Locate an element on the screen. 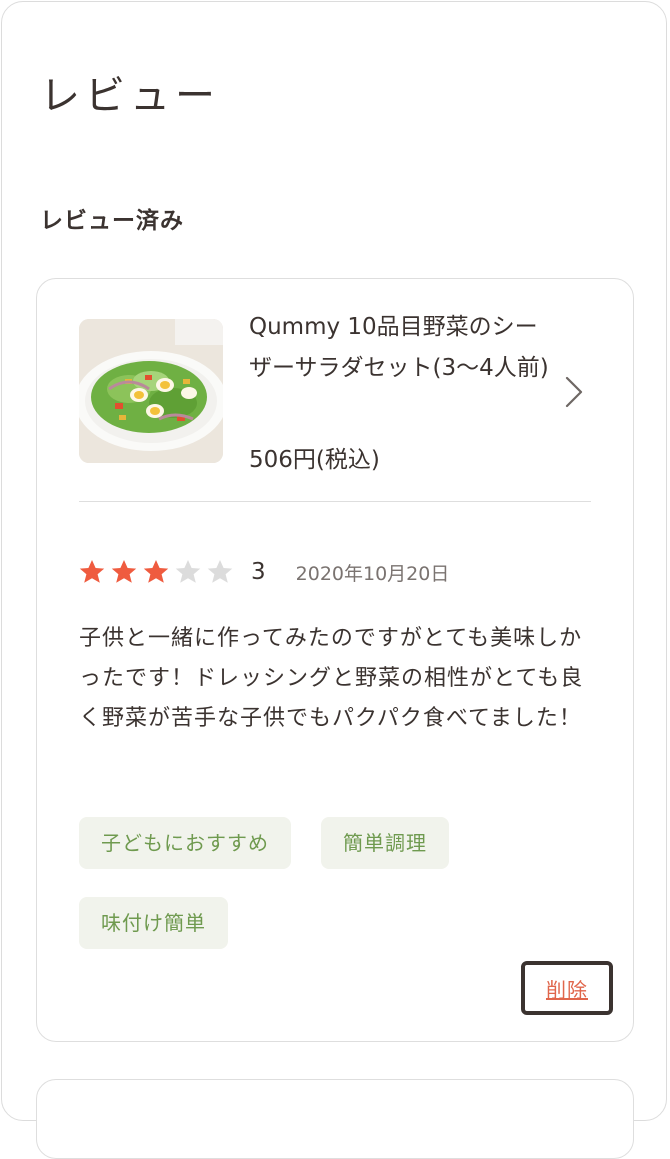 The height and width of the screenshot is (1159, 670). tag-list: 子どもにおすすめ 簡単調理 味付け簡単 is located at coordinates (339, 883).